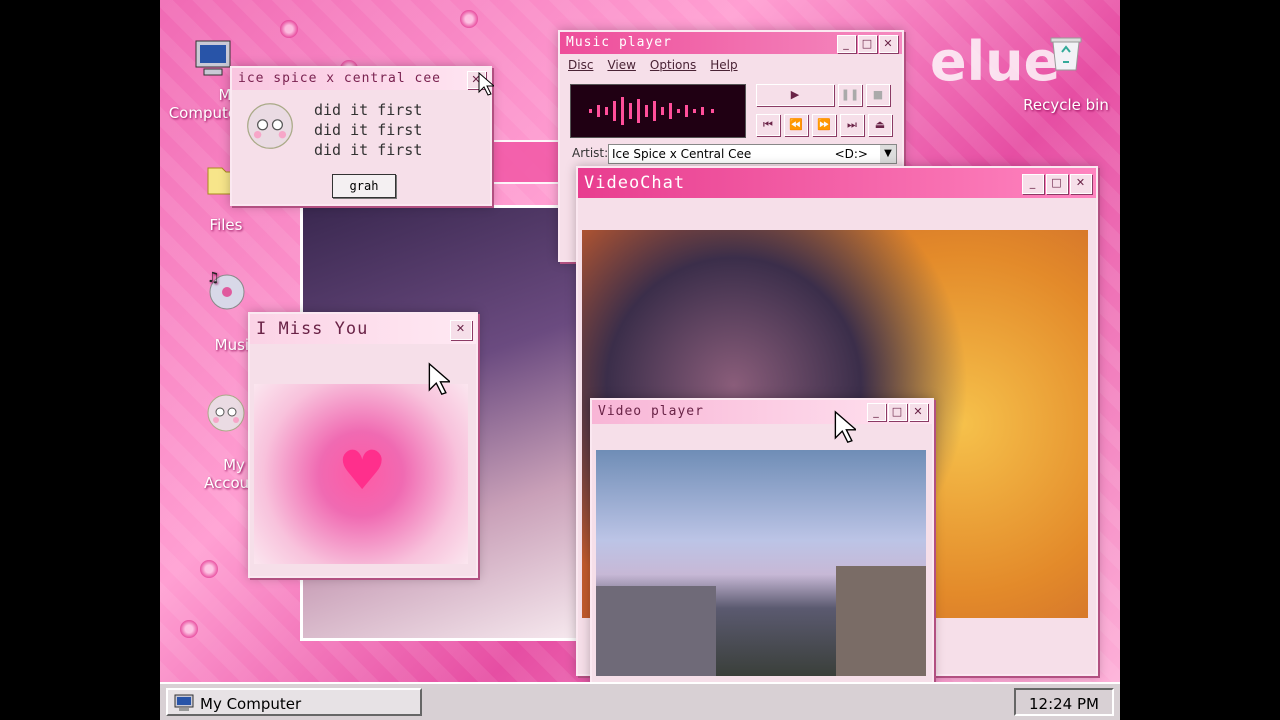  What do you see at coordinates (837, 183) in the screenshot?
I see `videochat-titlebar: VideoChat _ □ ✕` at bounding box center [837, 183].